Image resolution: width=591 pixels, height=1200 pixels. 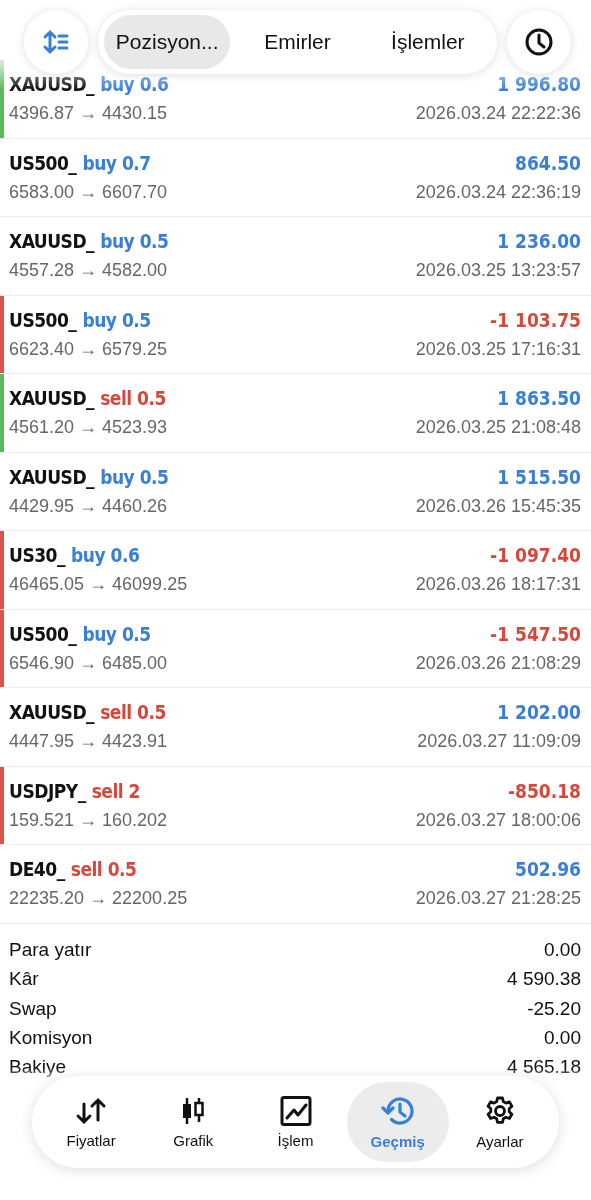 What do you see at coordinates (47, 790) in the screenshot?
I see `symbol-label: USDJPY_` at bounding box center [47, 790].